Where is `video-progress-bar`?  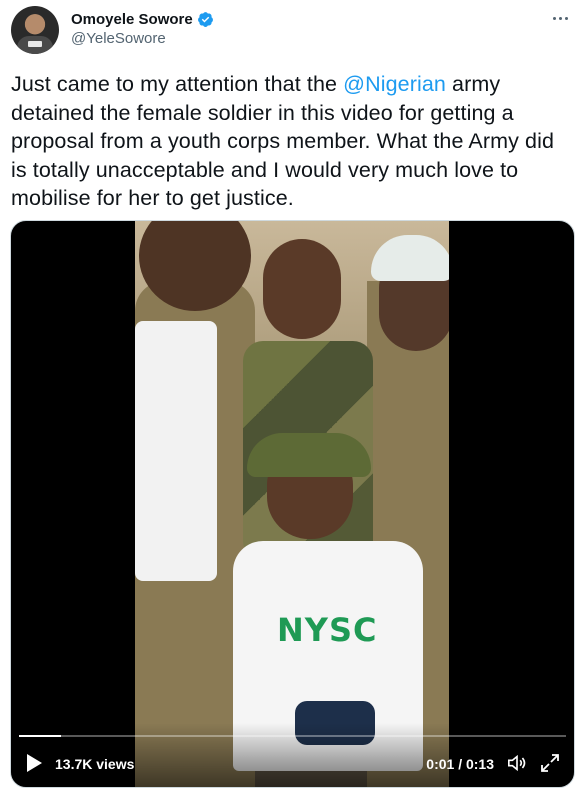
video-progress-bar is located at coordinates (292, 736).